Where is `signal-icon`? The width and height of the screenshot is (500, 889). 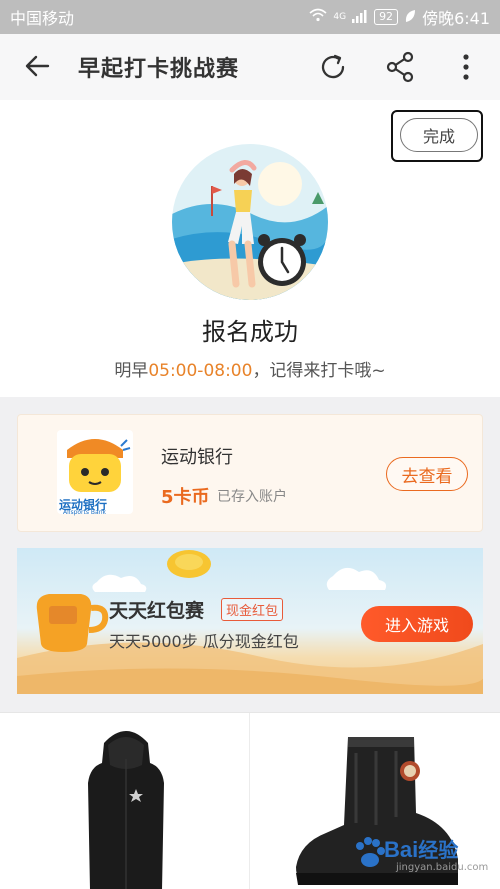
signal-icon is located at coordinates (360, 17).